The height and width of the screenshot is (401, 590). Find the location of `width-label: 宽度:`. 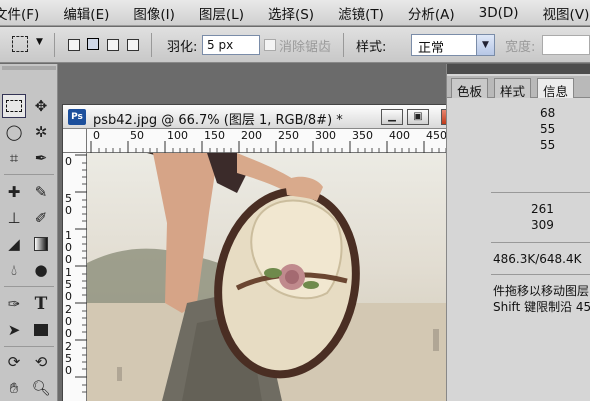

width-label: 宽度: is located at coordinates (520, 47).